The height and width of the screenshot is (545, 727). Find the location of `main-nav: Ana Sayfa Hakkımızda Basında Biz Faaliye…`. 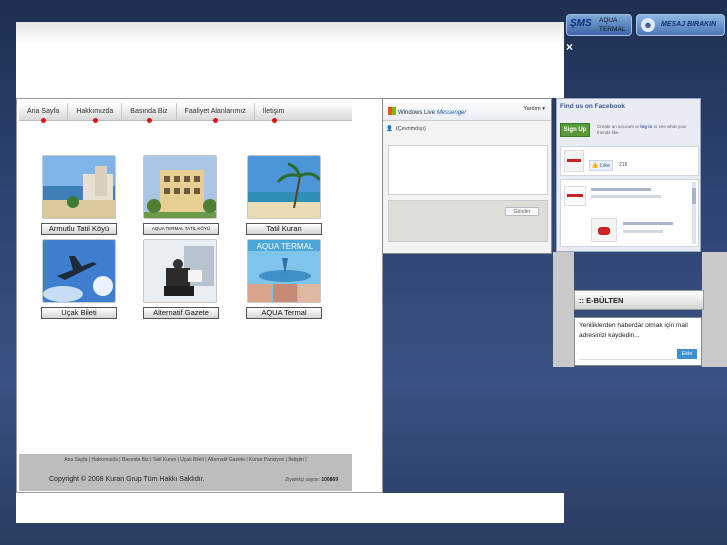

main-nav: Ana Sayfa Hakkımızda Basında Biz Faaliye… is located at coordinates (185, 113).